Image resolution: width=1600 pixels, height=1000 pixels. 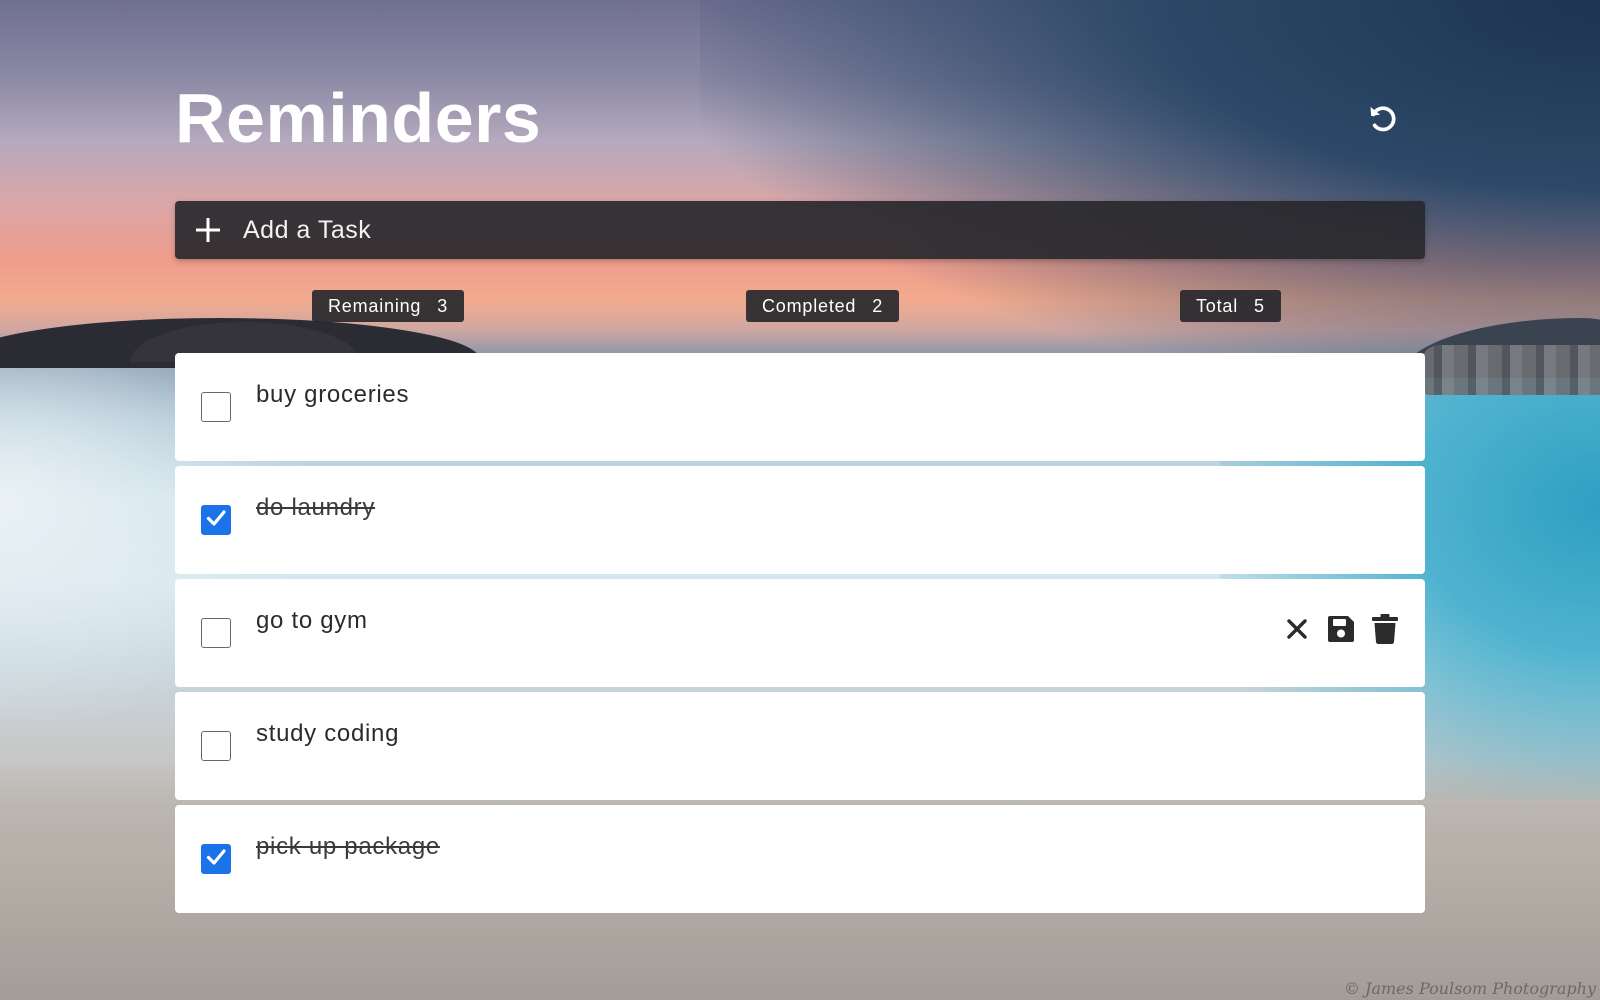 What do you see at coordinates (327, 734) in the screenshot?
I see `task-label: study coding` at bounding box center [327, 734].